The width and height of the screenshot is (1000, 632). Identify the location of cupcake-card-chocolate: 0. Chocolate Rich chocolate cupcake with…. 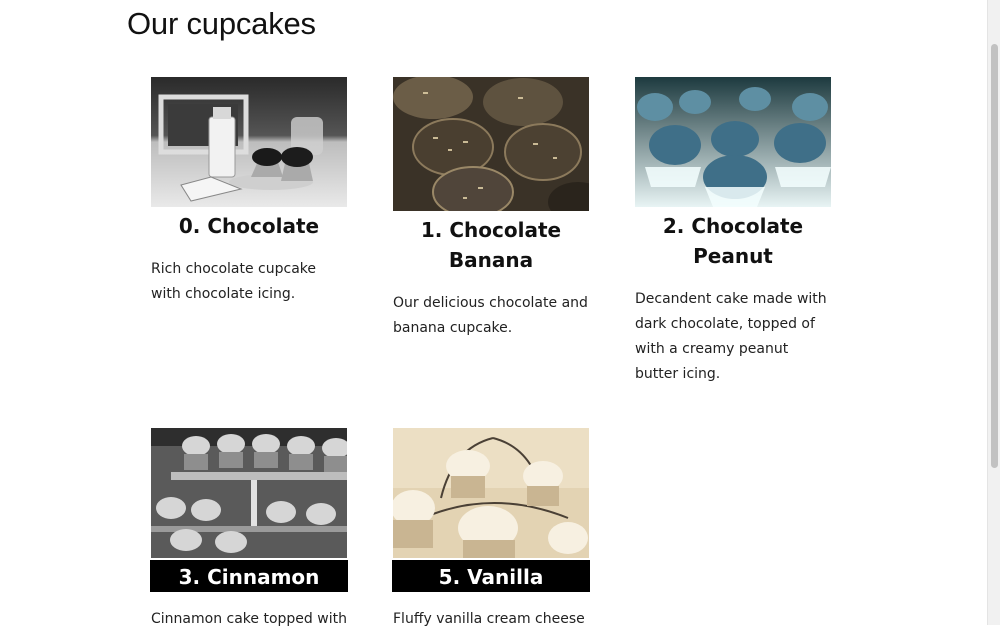
(249, 192).